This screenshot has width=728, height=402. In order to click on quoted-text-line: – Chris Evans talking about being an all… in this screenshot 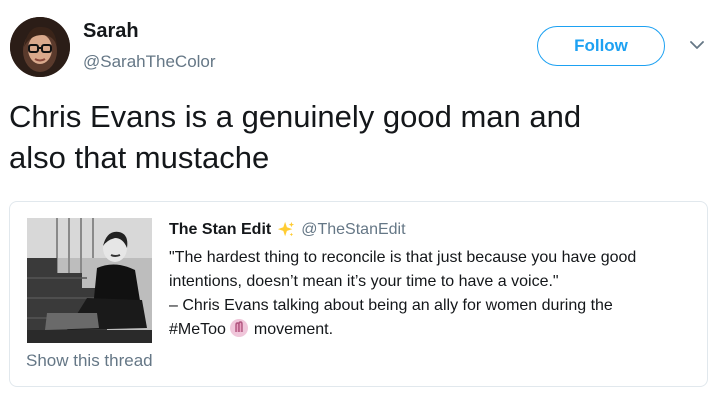, I will do `click(391, 305)`.